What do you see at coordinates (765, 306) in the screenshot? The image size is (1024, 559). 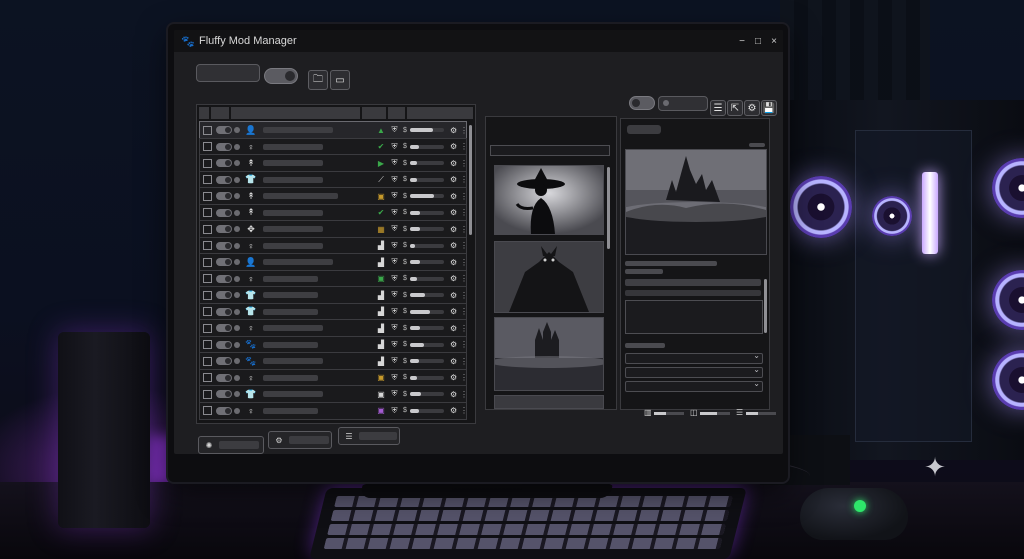 I see `details-scrollbar` at bounding box center [765, 306].